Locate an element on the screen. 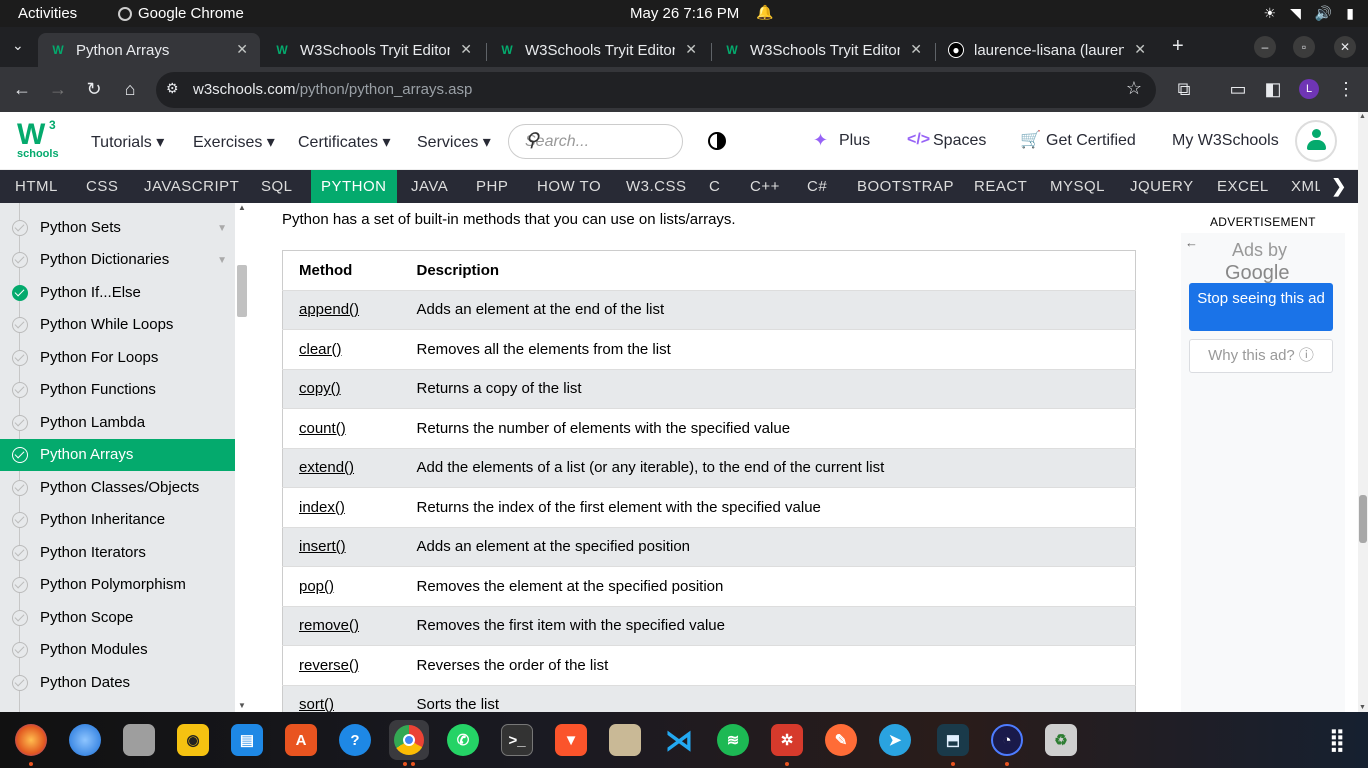 This screenshot has width=1368, height=768. dark-mode-toggle-icon is located at coordinates (717, 141).